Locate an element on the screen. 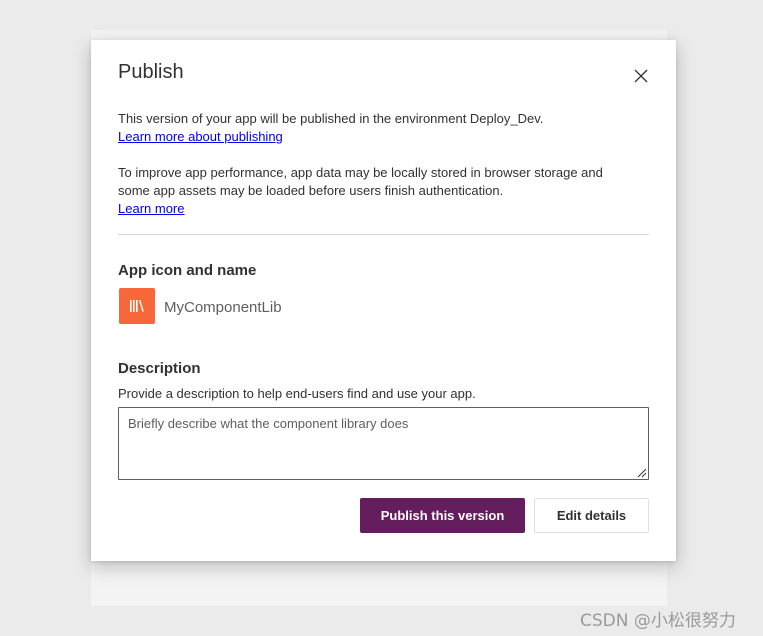 This screenshot has width=763, height=636. description-label: Description is located at coordinates (159, 368).